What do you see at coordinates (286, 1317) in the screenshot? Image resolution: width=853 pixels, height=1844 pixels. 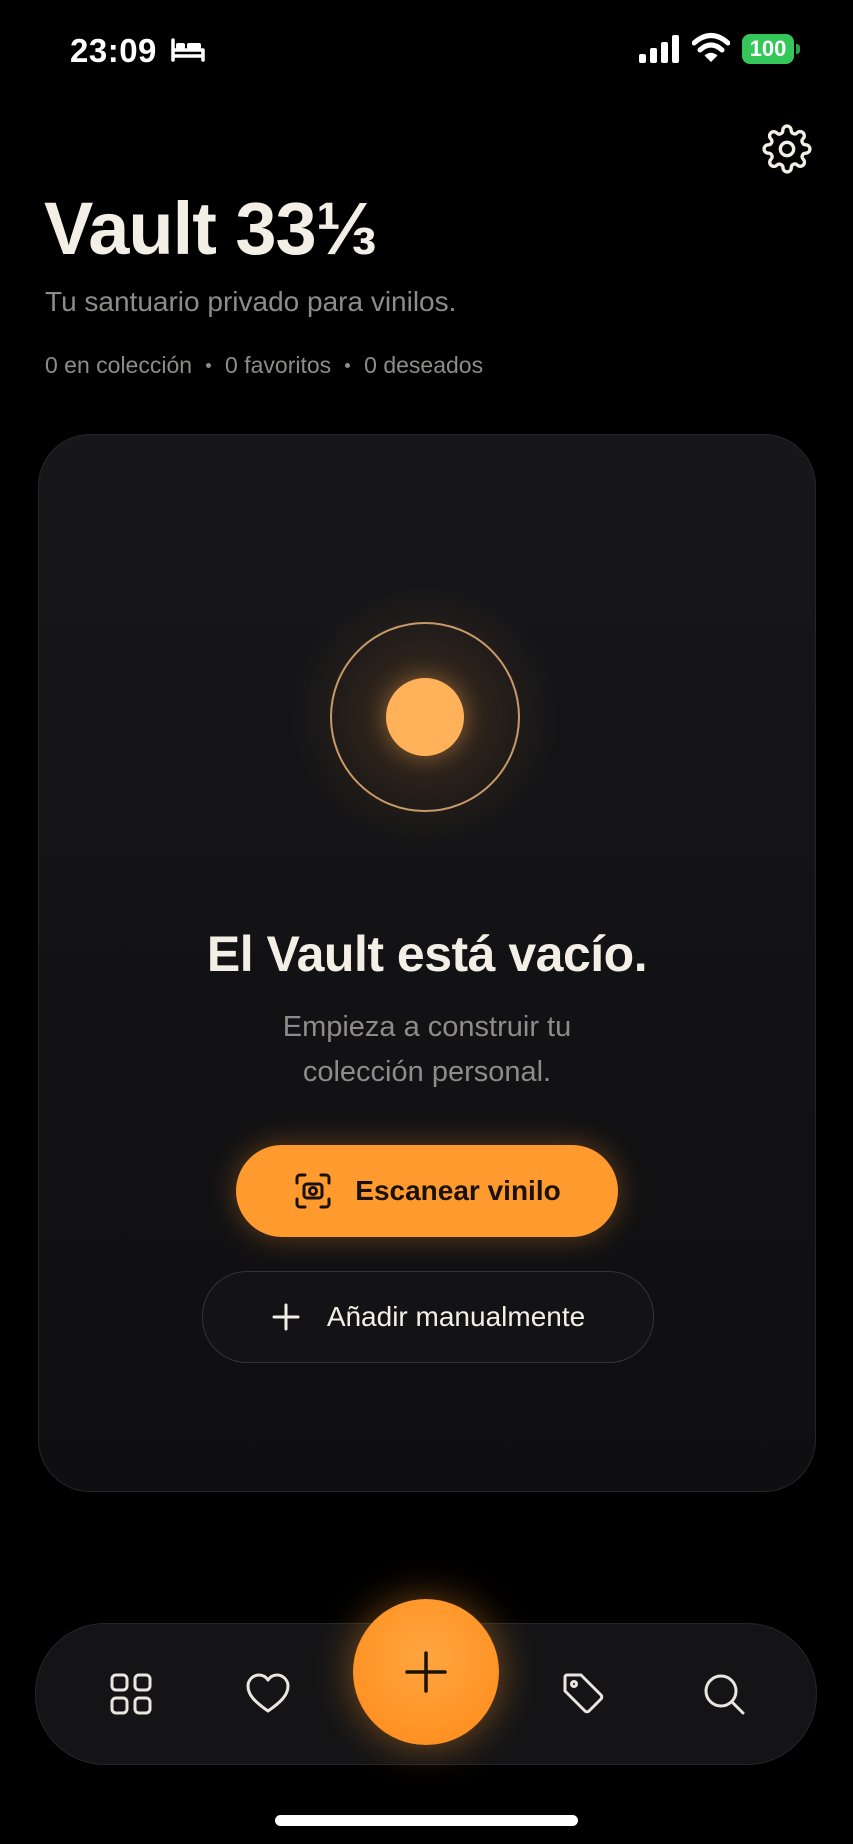 I see `plus-icon` at bounding box center [286, 1317].